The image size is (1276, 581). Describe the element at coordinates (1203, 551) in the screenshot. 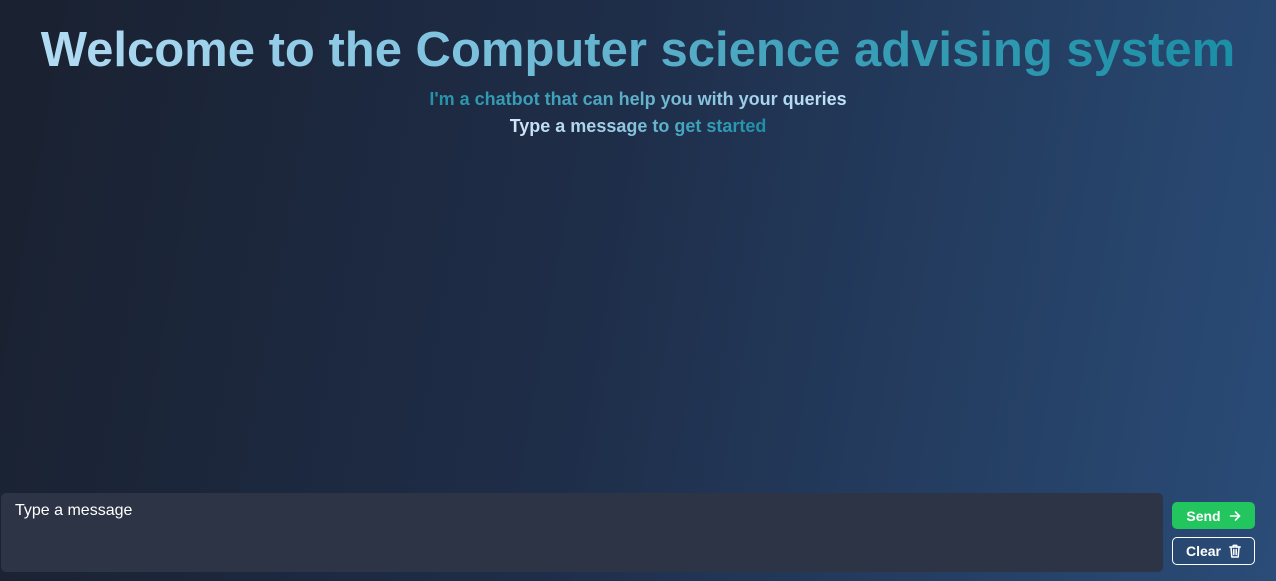

I see `clear-button-label: Clear` at that location.